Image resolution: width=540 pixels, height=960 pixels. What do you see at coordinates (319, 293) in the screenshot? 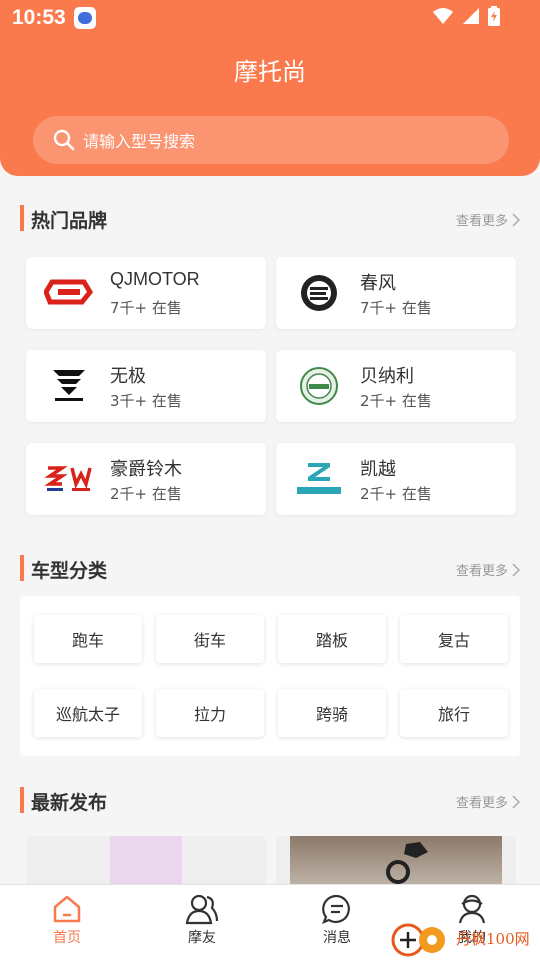
I see `cfmoto-logo` at bounding box center [319, 293].